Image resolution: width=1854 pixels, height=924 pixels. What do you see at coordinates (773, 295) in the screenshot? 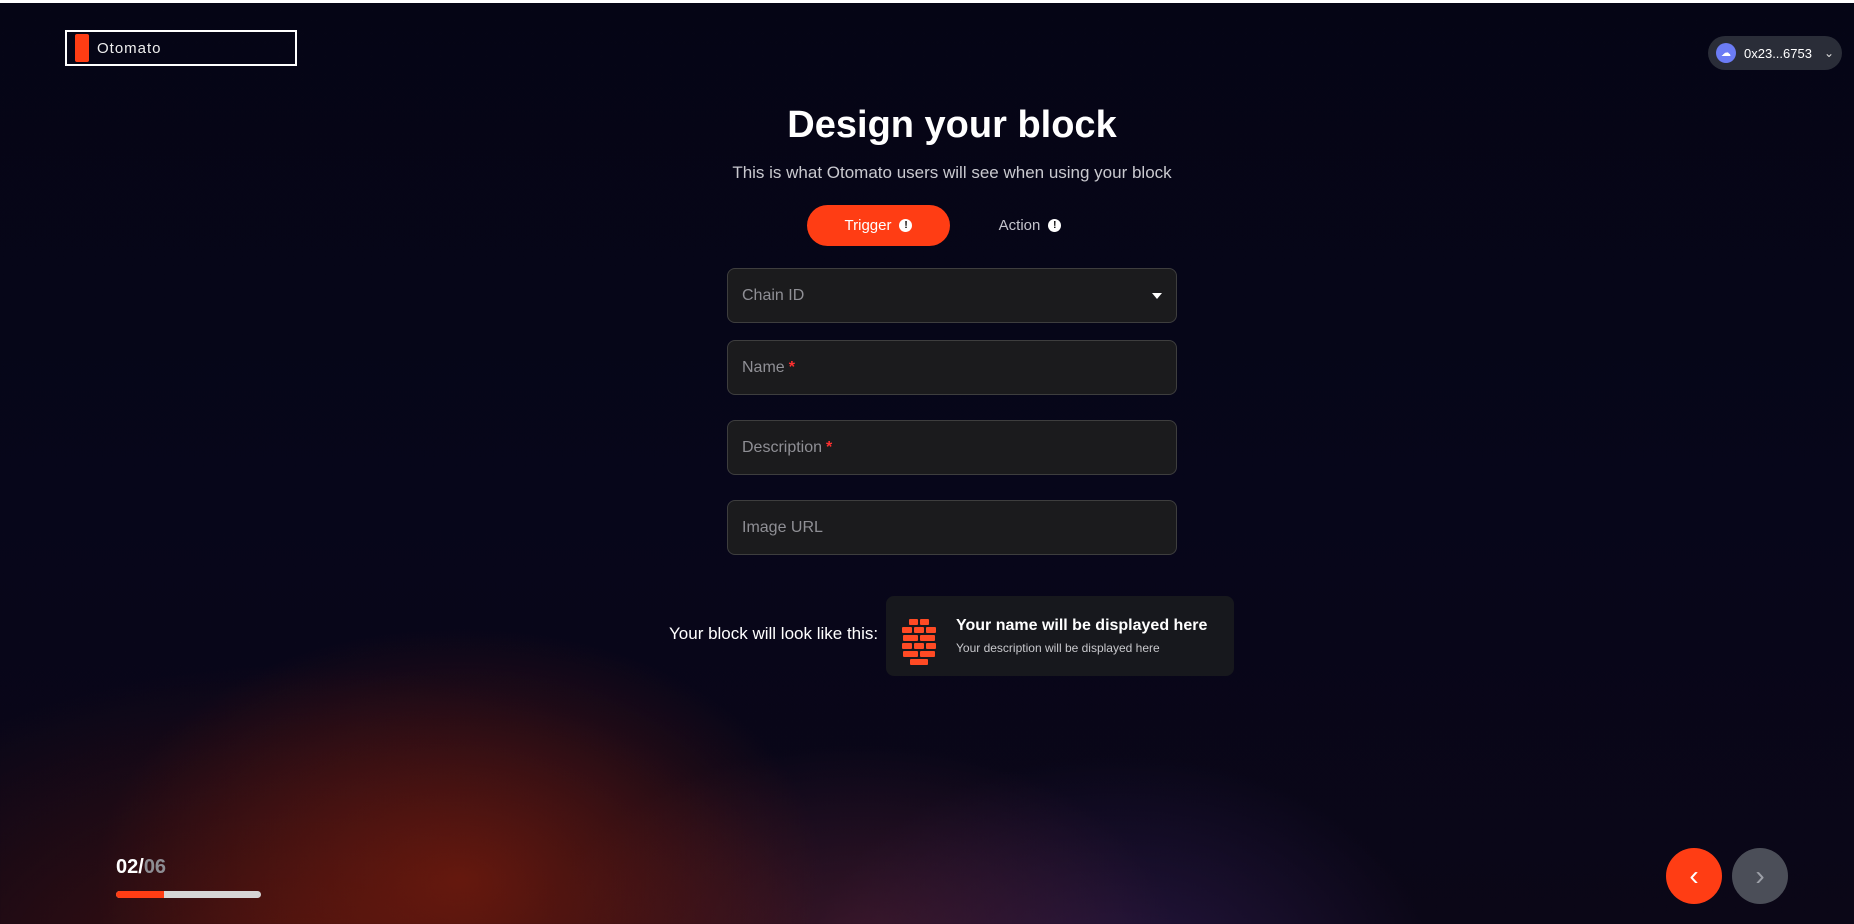
I see `chain-id-placeholder: Chain ID` at bounding box center [773, 295].